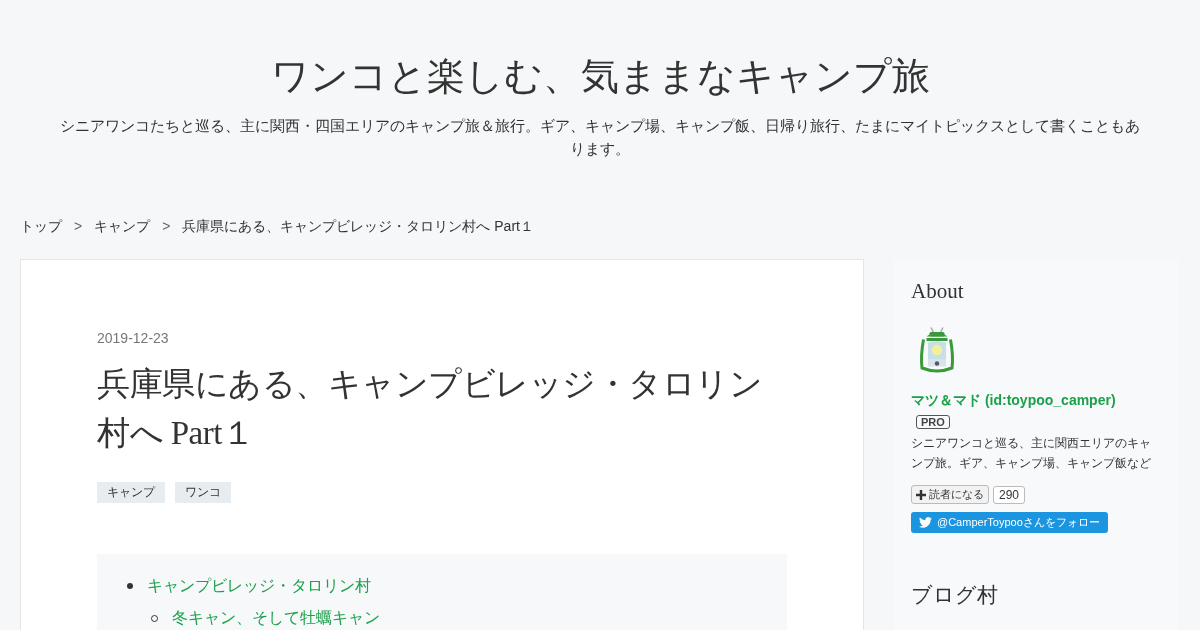 This screenshot has width=1200, height=630. Describe the element at coordinates (442, 338) in the screenshot. I see `post-date: 2019-12-23` at that location.